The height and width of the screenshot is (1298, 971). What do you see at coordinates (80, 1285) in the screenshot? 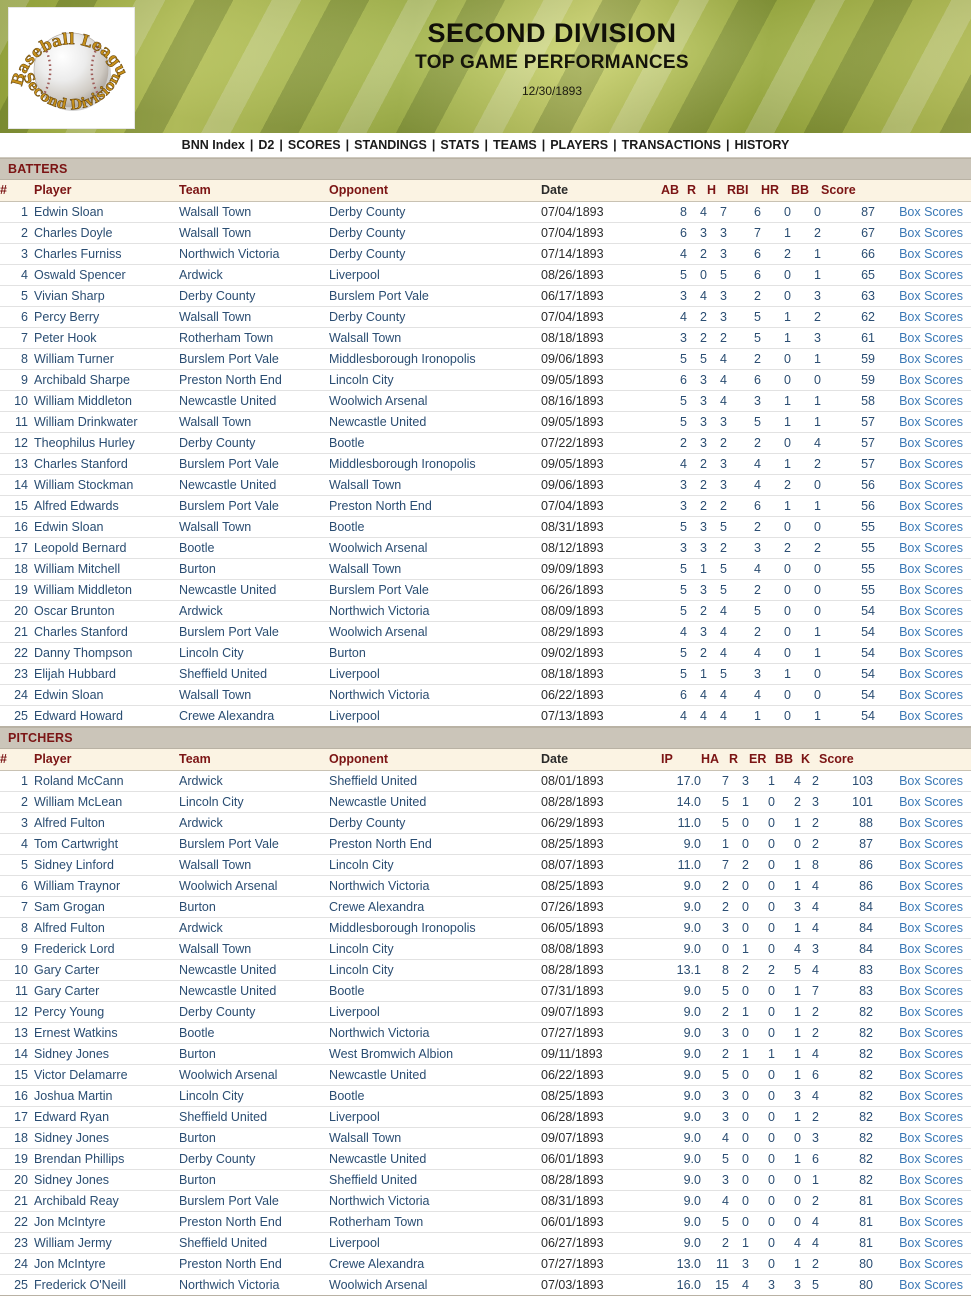
I see `pitcher-player-link: Frederick O'Neill` at bounding box center [80, 1285].